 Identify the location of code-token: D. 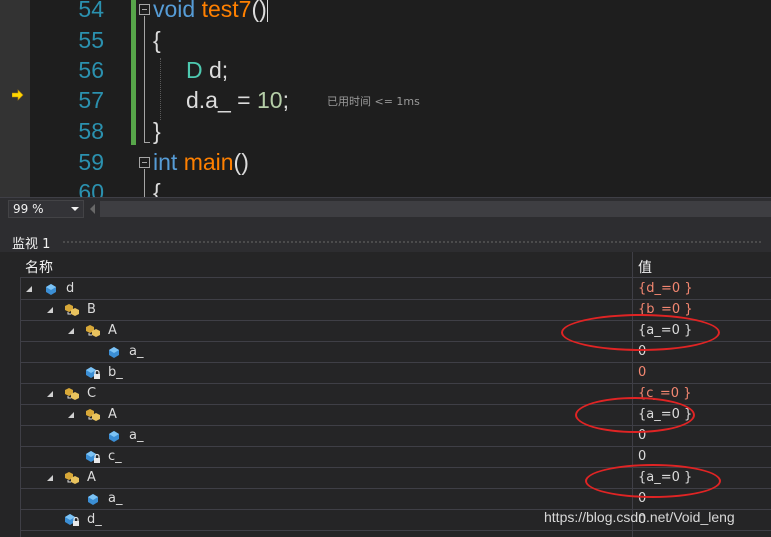
(194, 70).